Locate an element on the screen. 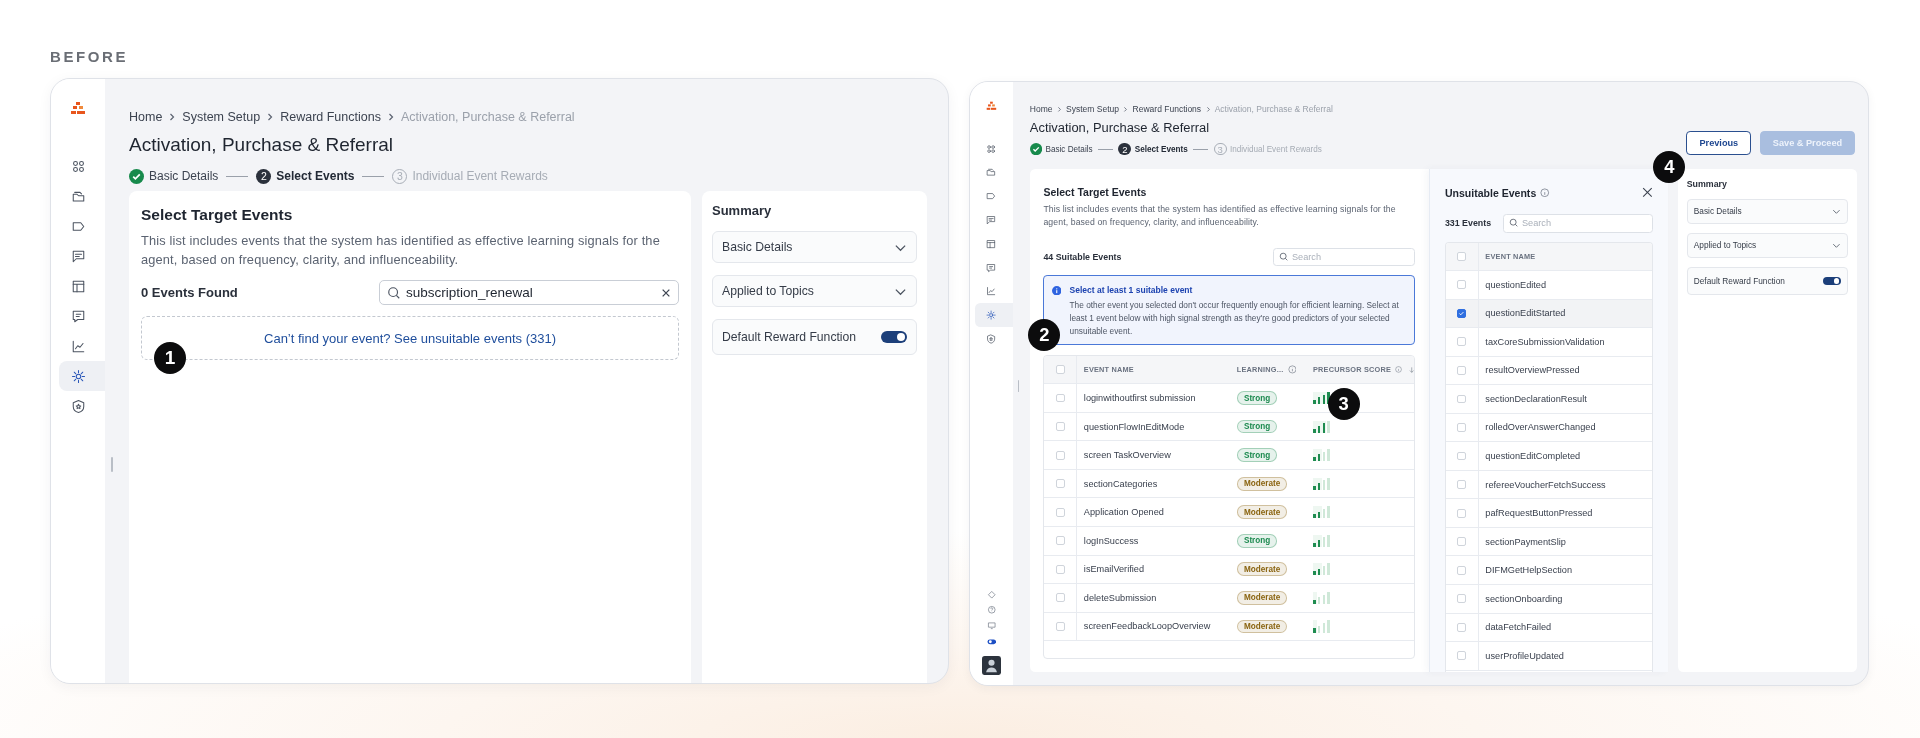 This screenshot has width=1920, height=738. table-cell-text: pafRequestButtonPressed is located at coordinates (1539, 514).